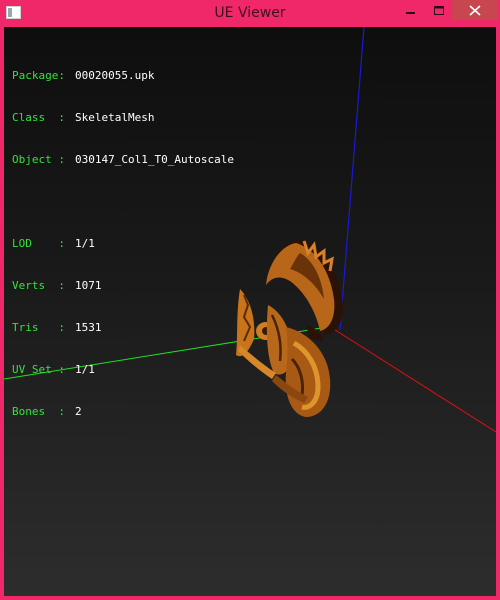 The height and width of the screenshot is (600, 500). What do you see at coordinates (250, 13) in the screenshot?
I see `title-bar: UE Viewer` at bounding box center [250, 13].